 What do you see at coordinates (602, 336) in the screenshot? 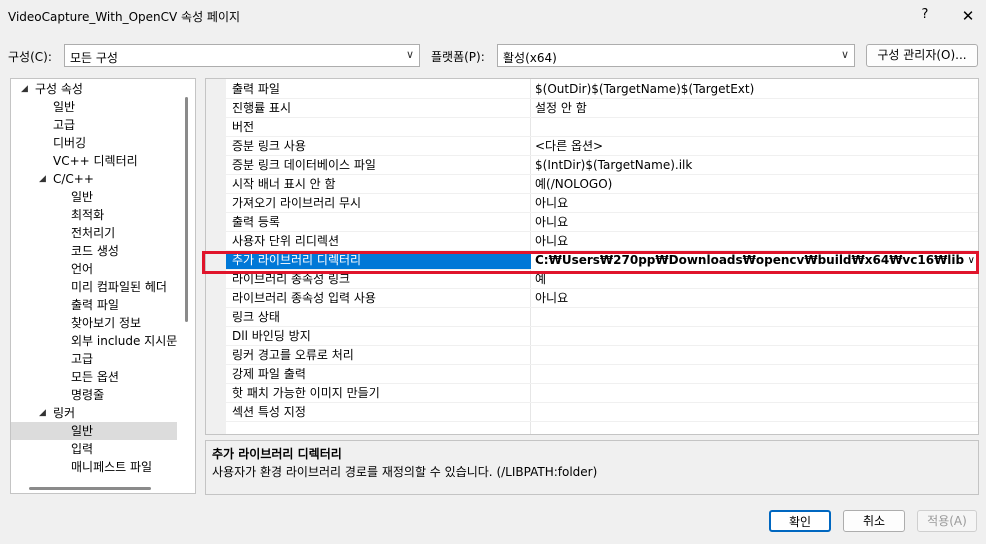
I see `property-row: Dll 바인딩 방지` at bounding box center [602, 336].